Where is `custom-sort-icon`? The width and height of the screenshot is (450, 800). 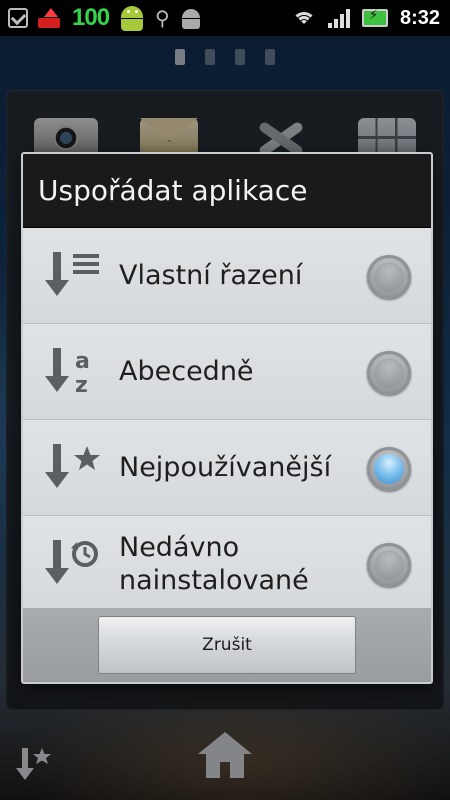
custom-sort-icon is located at coordinates (72, 274).